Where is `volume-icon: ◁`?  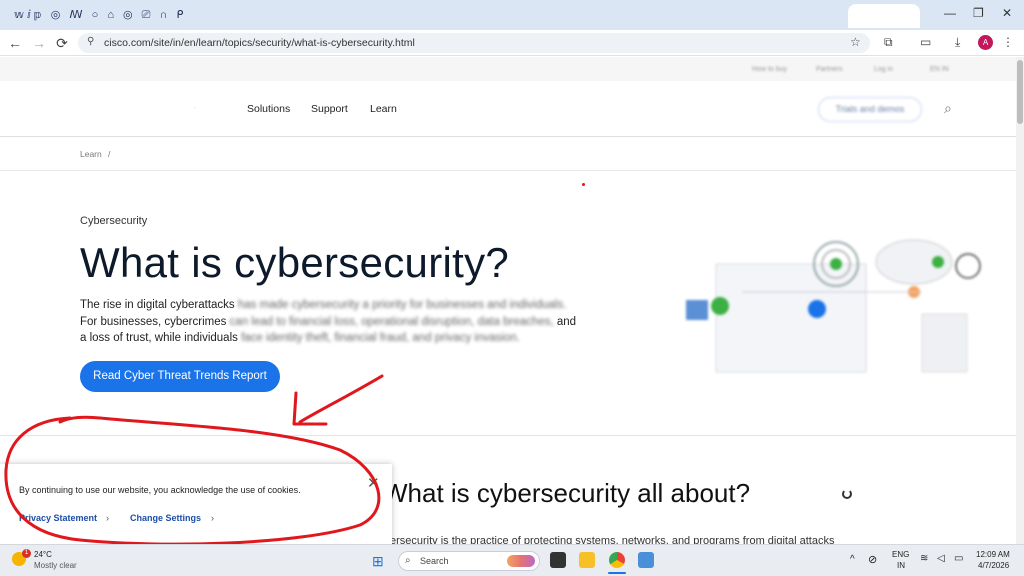 volume-icon: ◁ is located at coordinates (941, 558).